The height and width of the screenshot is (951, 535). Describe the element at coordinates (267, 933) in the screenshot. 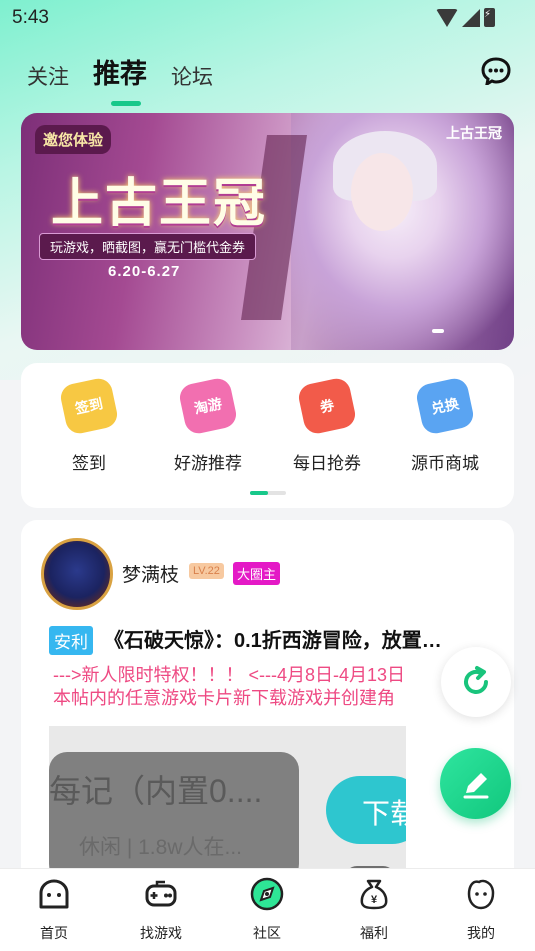

I see `nav-label: 社区` at that location.